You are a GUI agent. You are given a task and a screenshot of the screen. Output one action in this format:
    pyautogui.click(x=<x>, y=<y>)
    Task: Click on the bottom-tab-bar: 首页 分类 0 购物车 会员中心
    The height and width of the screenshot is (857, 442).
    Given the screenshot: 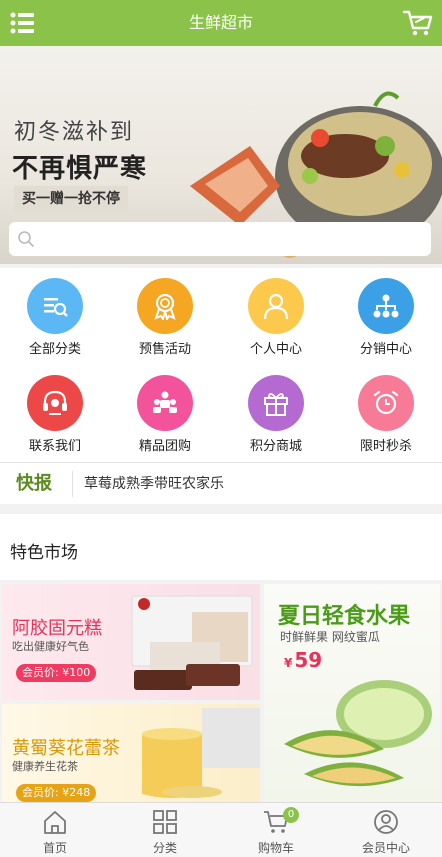 What is the action you would take?
    pyautogui.click(x=221, y=829)
    